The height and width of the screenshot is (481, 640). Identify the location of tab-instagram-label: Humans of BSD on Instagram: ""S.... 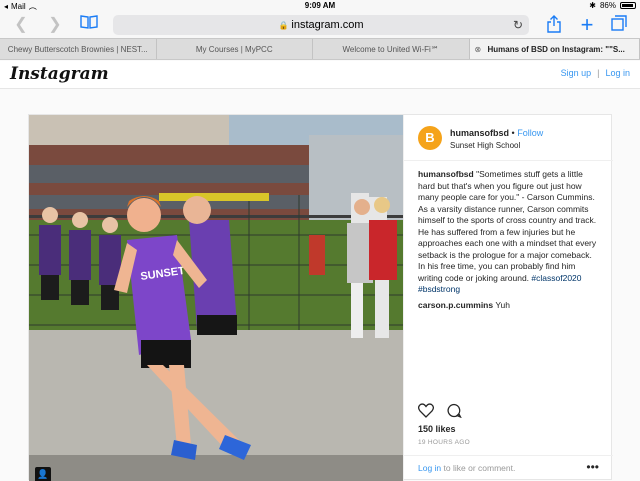
(556, 49).